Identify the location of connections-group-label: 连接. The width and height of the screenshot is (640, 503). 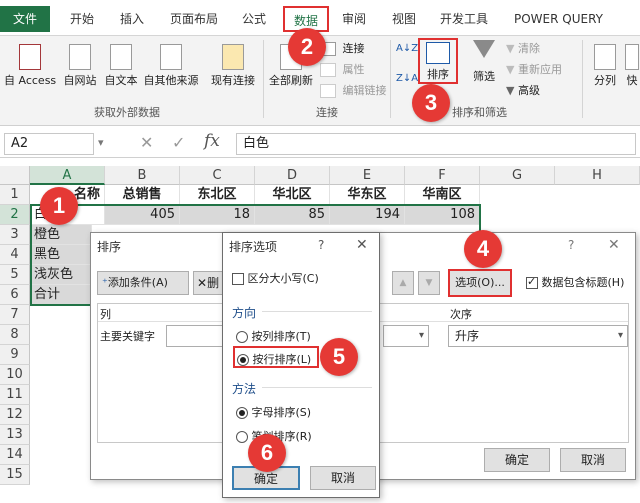
(327, 112).